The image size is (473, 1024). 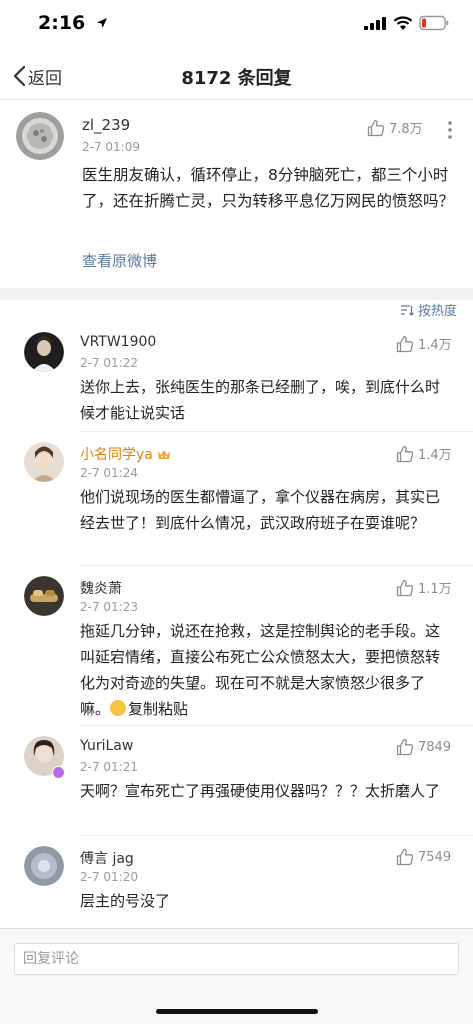 I want to click on more-options-icon, so click(x=450, y=130).